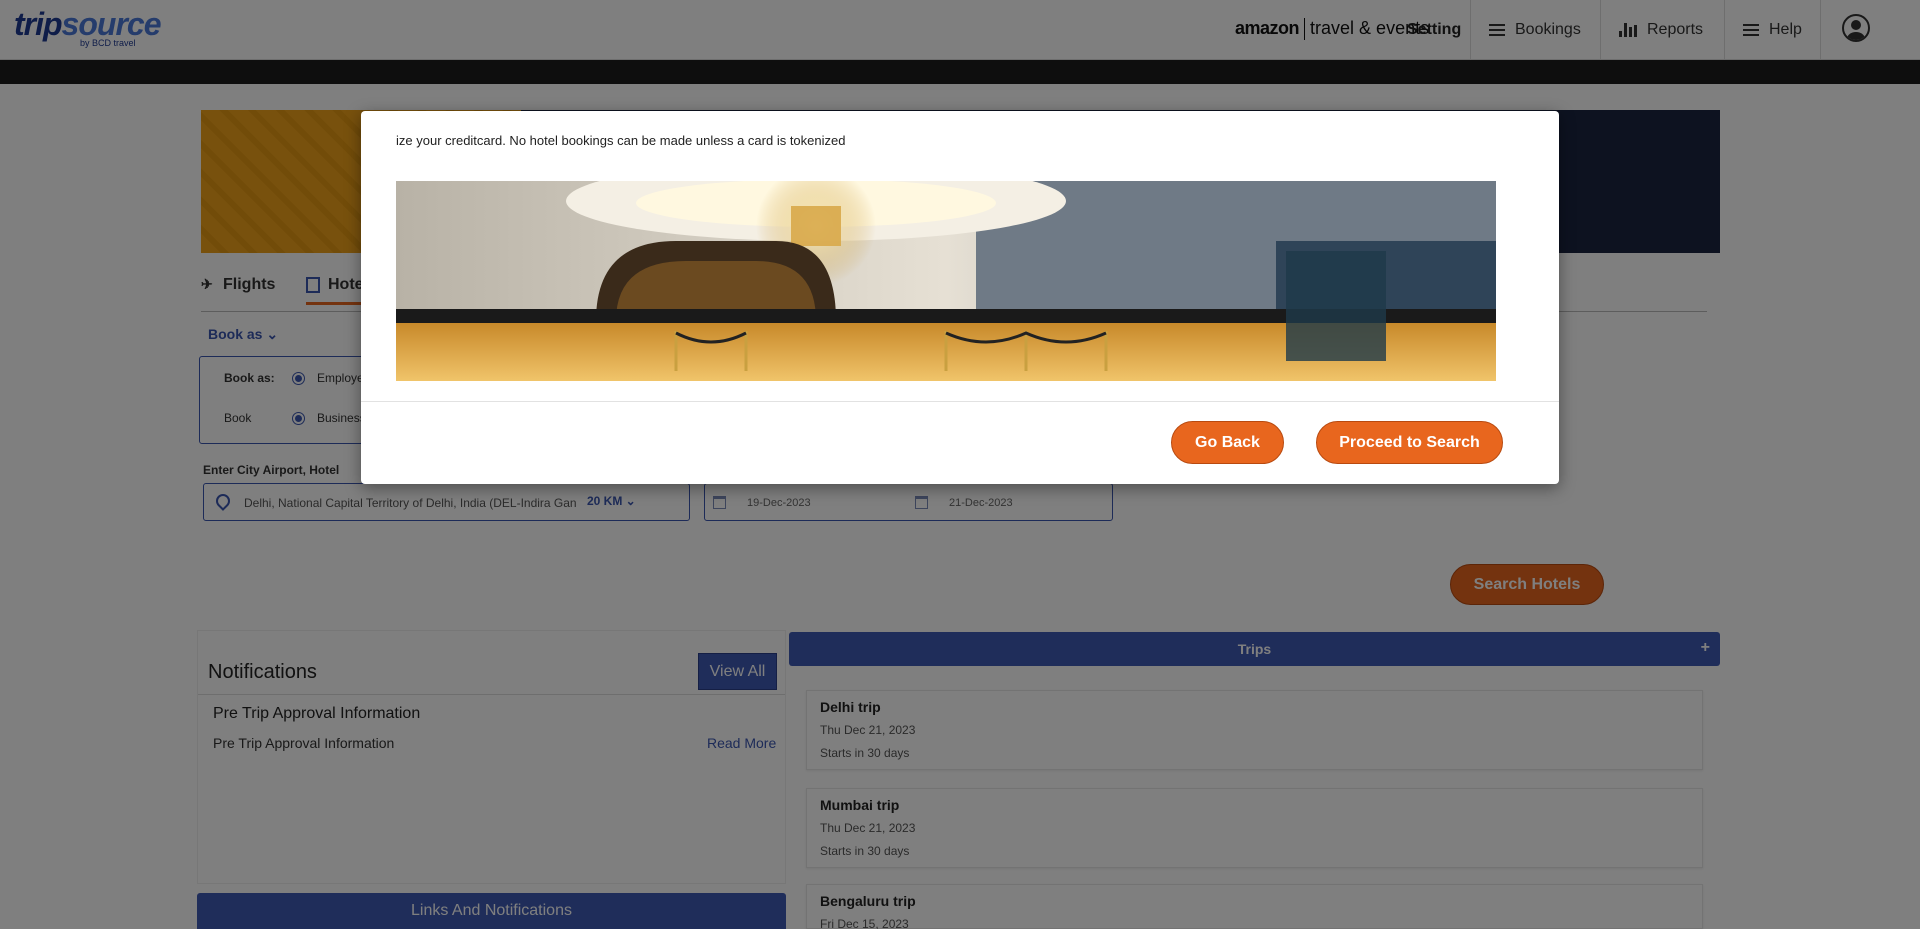 The width and height of the screenshot is (1920, 929). I want to click on lobby-illustration, so click(946, 281).